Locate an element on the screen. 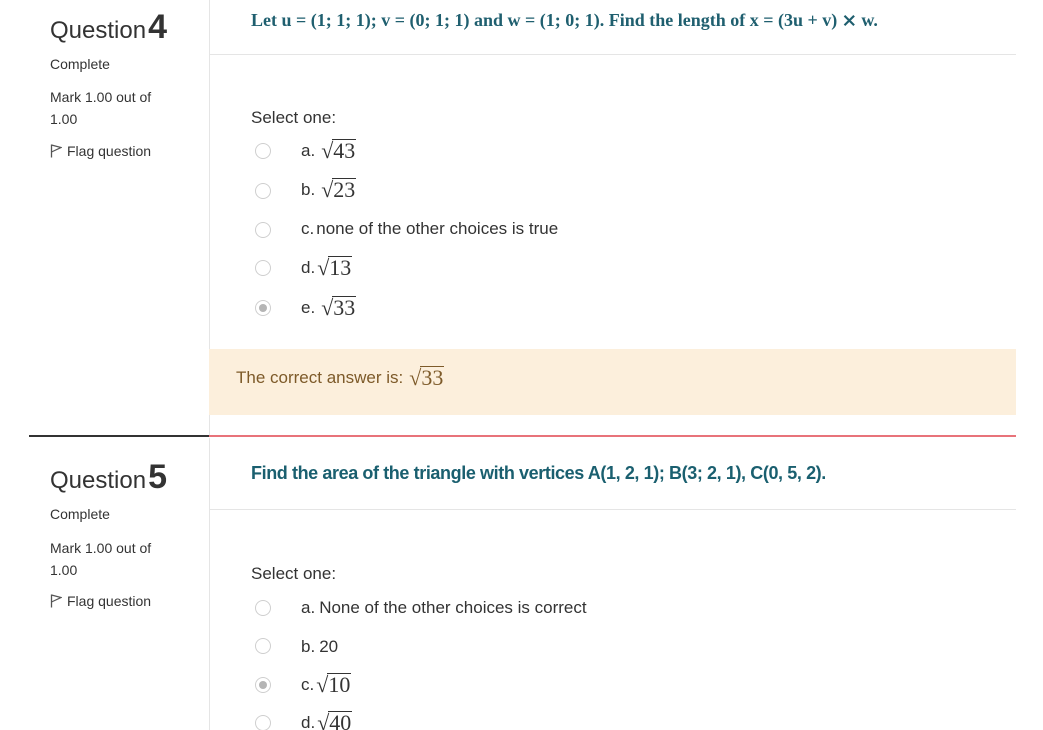 The image size is (1043, 730). option-a: a. √ 43 is located at coordinates (329, 150).